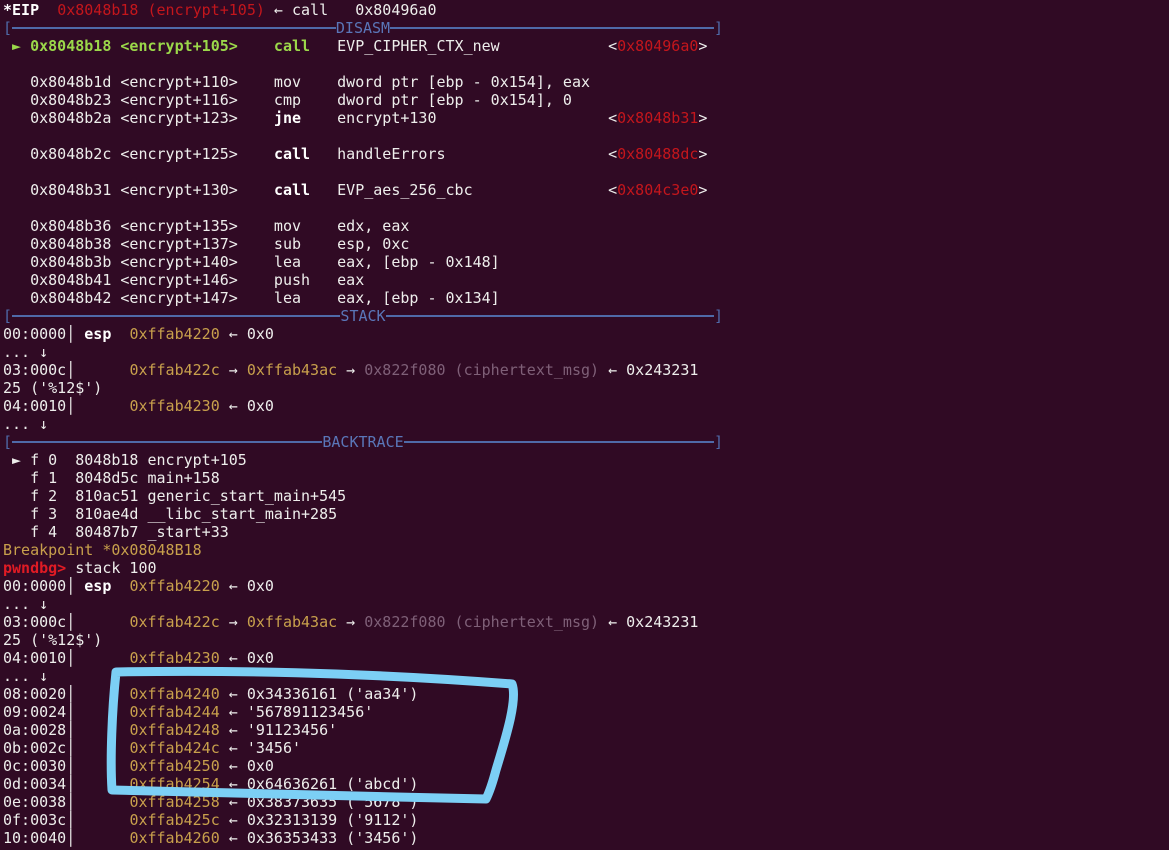 This screenshot has width=1169, height=850. I want to click on terminal-text: 0xffab4250, so click(174, 766).